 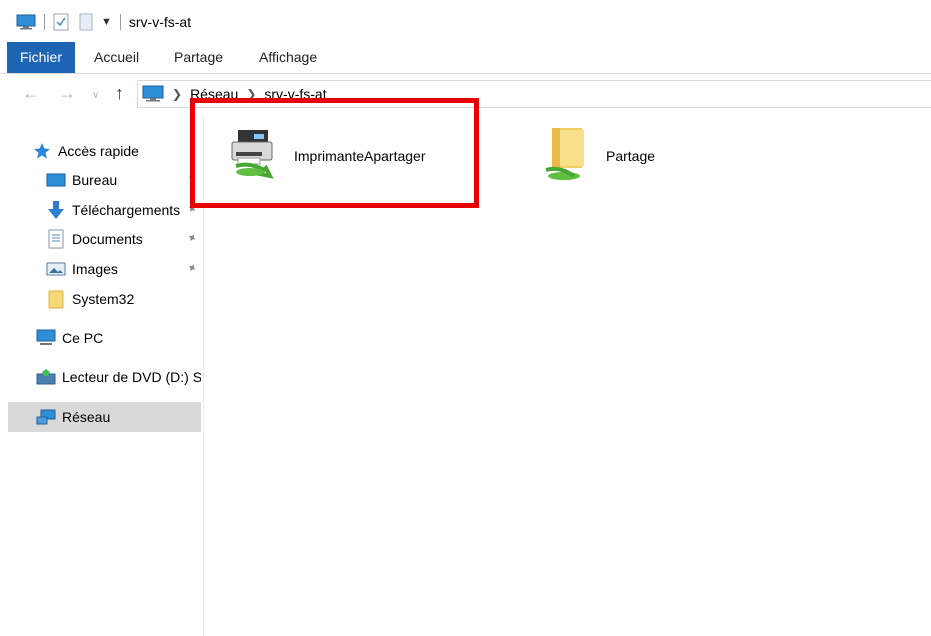 I want to click on sidebar-item-dvd-drive: Lecteur de DVD (D:) S, so click(x=118, y=377).